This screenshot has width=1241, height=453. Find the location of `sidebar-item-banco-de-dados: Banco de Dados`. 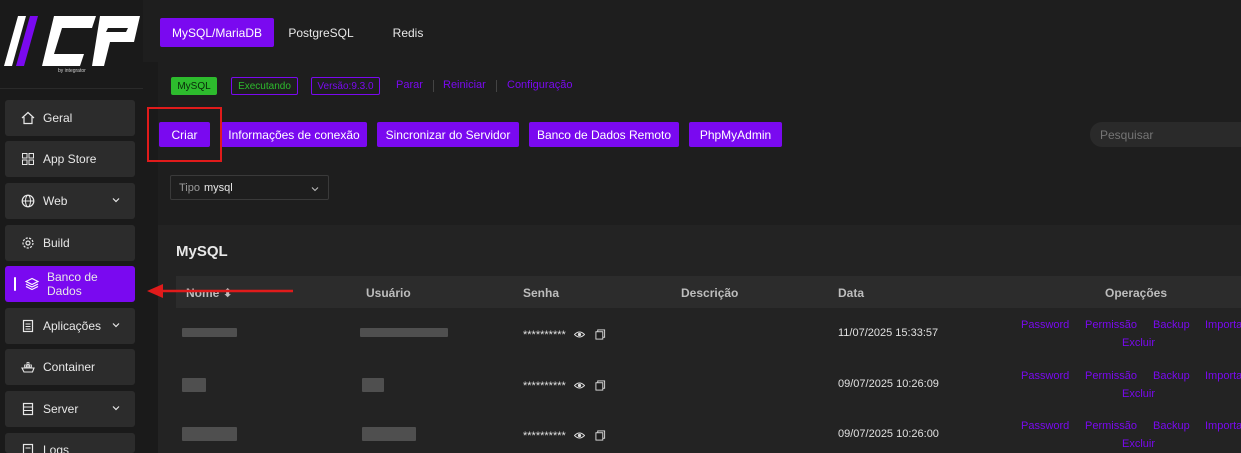

sidebar-item-banco-de-dados: Banco de Dados is located at coordinates (70, 284).